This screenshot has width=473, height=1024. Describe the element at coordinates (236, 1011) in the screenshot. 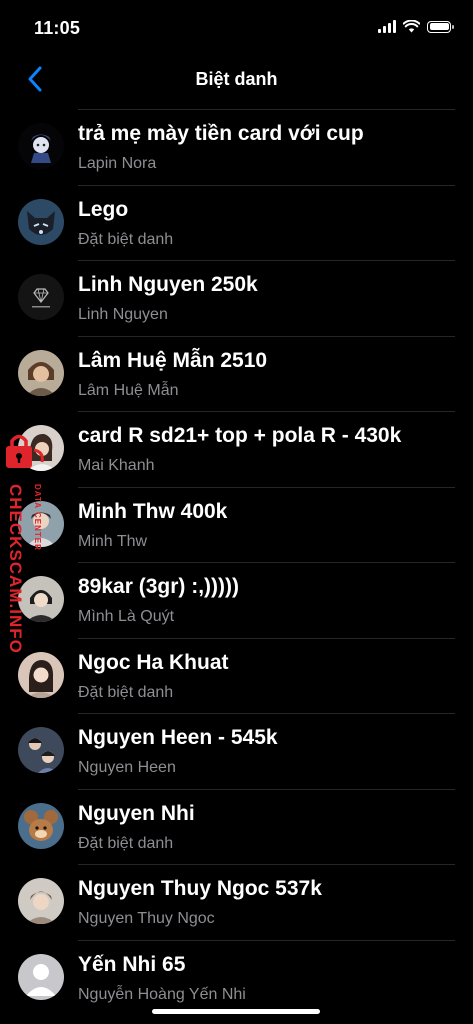

I see `home-indicator` at that location.